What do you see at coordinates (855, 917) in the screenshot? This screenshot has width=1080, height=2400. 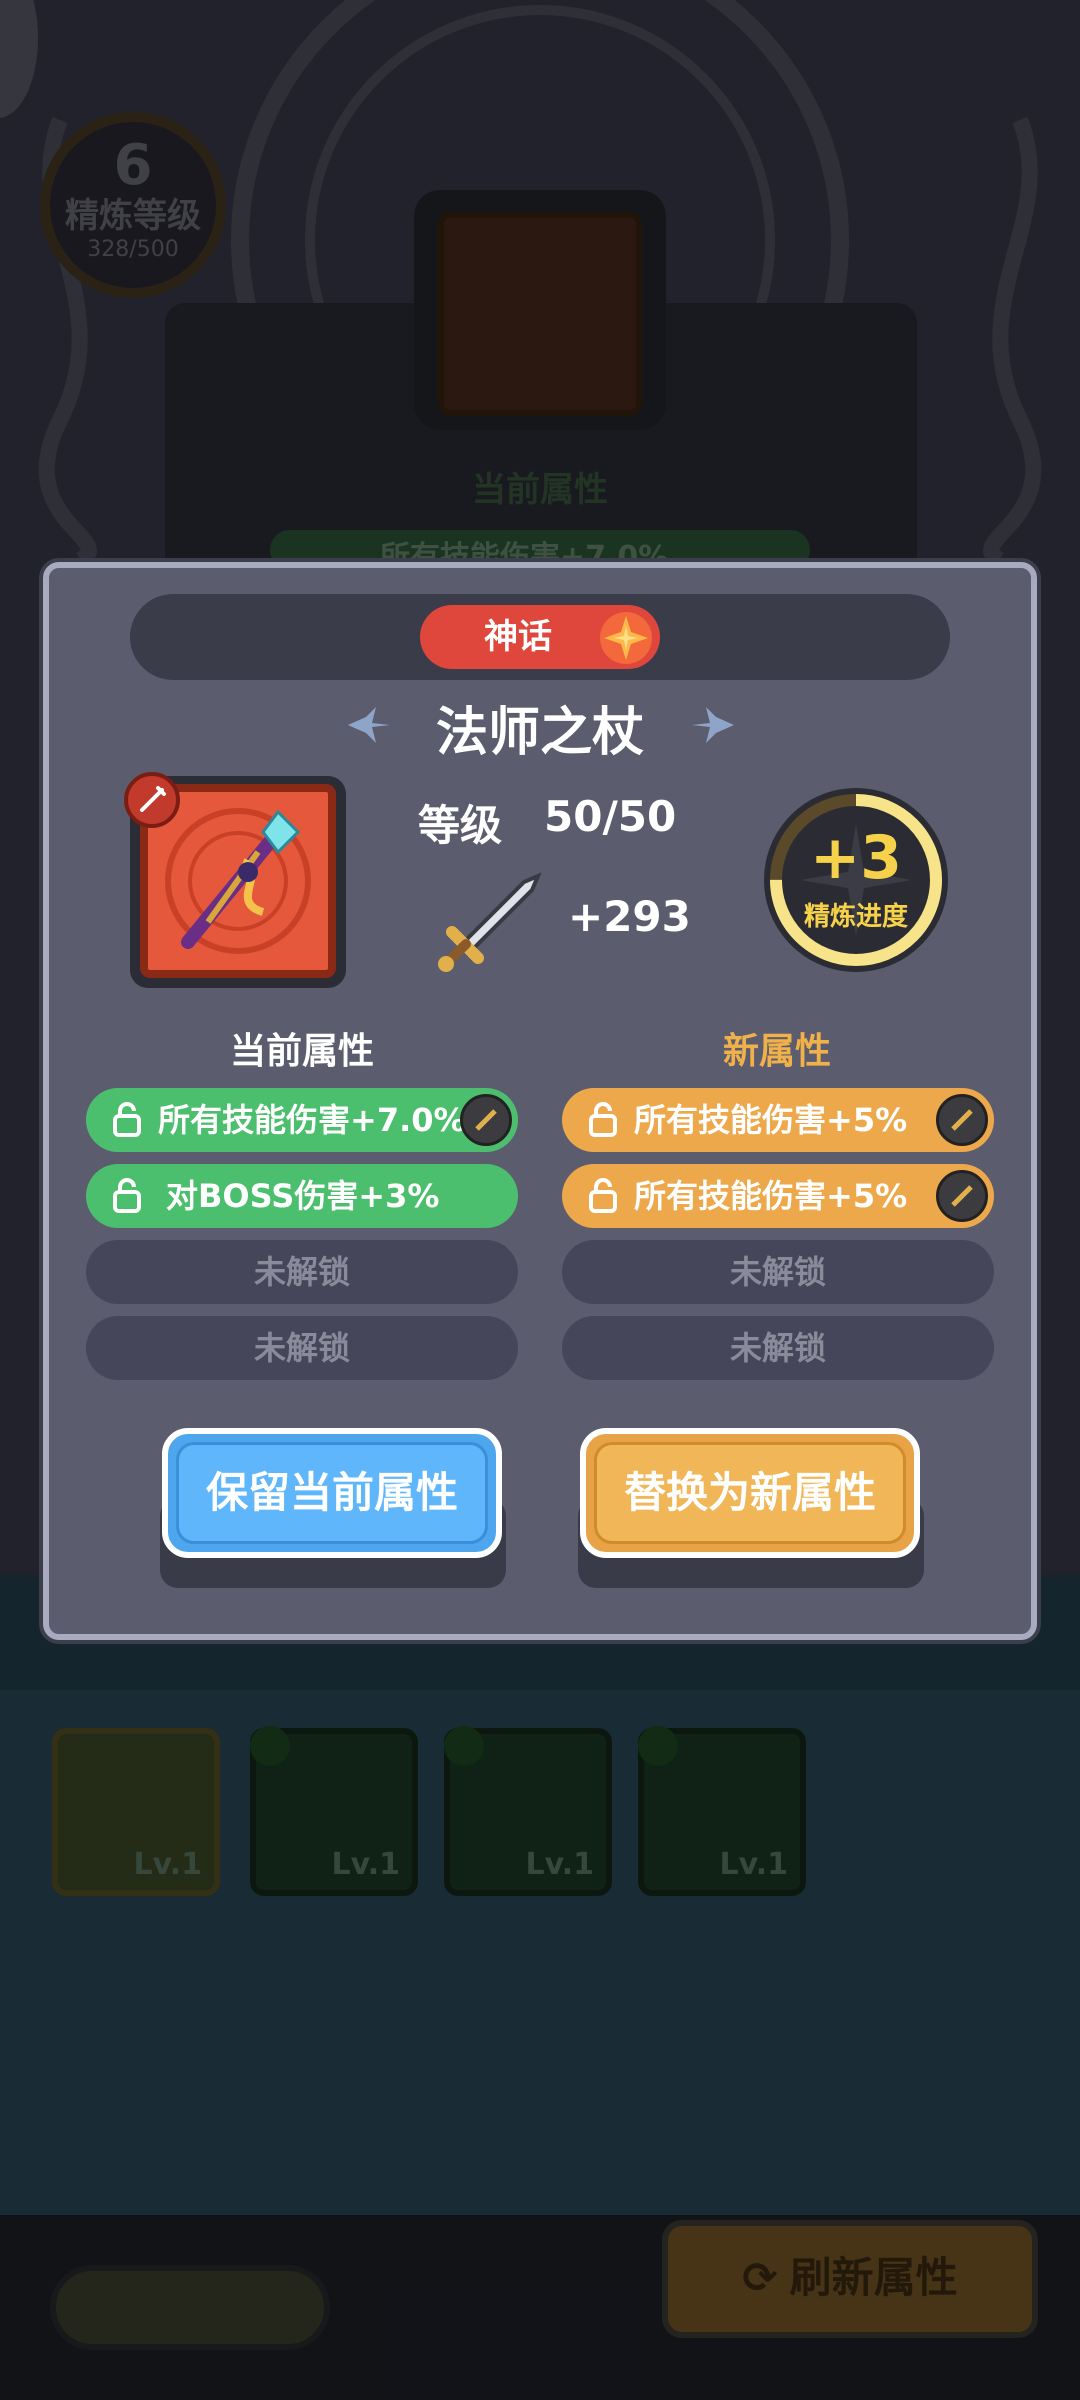 I see `refine-progress-label: 精炼进度` at bounding box center [855, 917].